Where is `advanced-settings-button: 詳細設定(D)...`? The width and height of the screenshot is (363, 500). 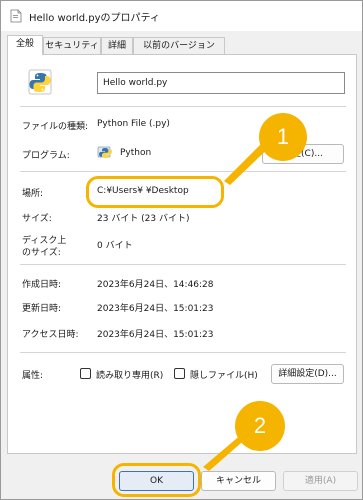 advanced-settings-button: 詳細設定(D)... is located at coordinates (307, 374).